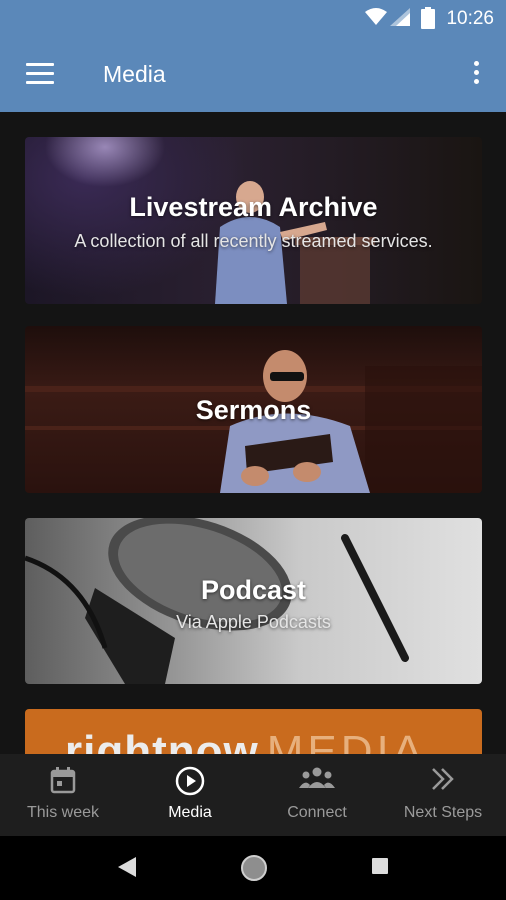  I want to click on nav-label: Media, so click(190, 812).